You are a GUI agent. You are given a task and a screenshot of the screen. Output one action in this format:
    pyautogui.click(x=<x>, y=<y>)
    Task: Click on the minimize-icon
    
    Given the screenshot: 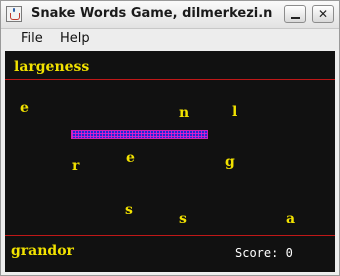 What is the action you would take?
    pyautogui.click(x=295, y=18)
    